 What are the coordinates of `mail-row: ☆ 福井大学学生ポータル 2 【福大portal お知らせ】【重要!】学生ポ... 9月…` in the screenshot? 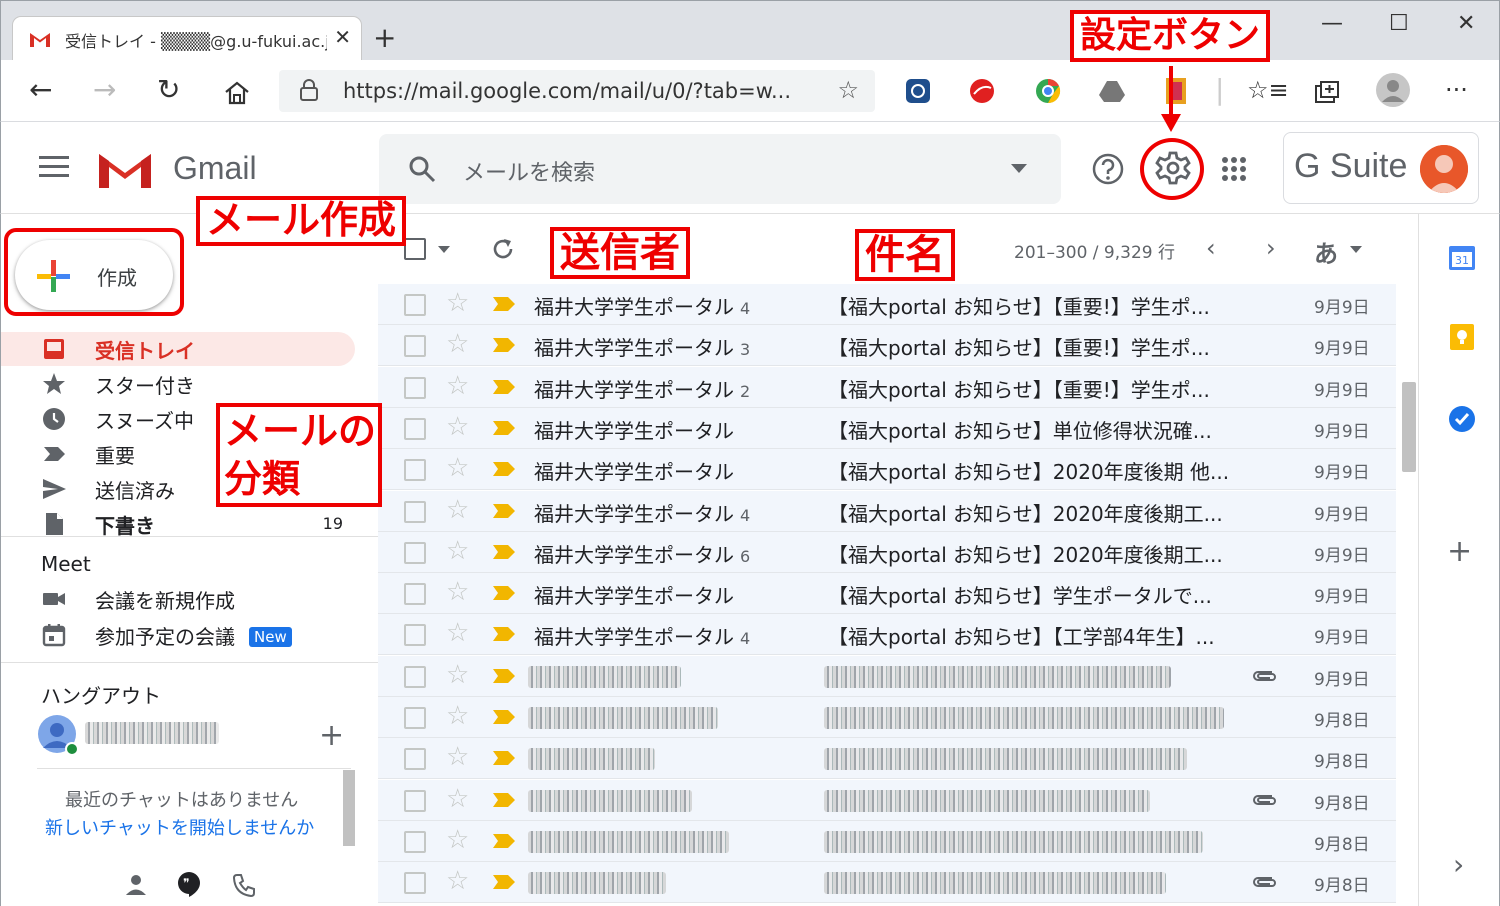 It's located at (887, 387).